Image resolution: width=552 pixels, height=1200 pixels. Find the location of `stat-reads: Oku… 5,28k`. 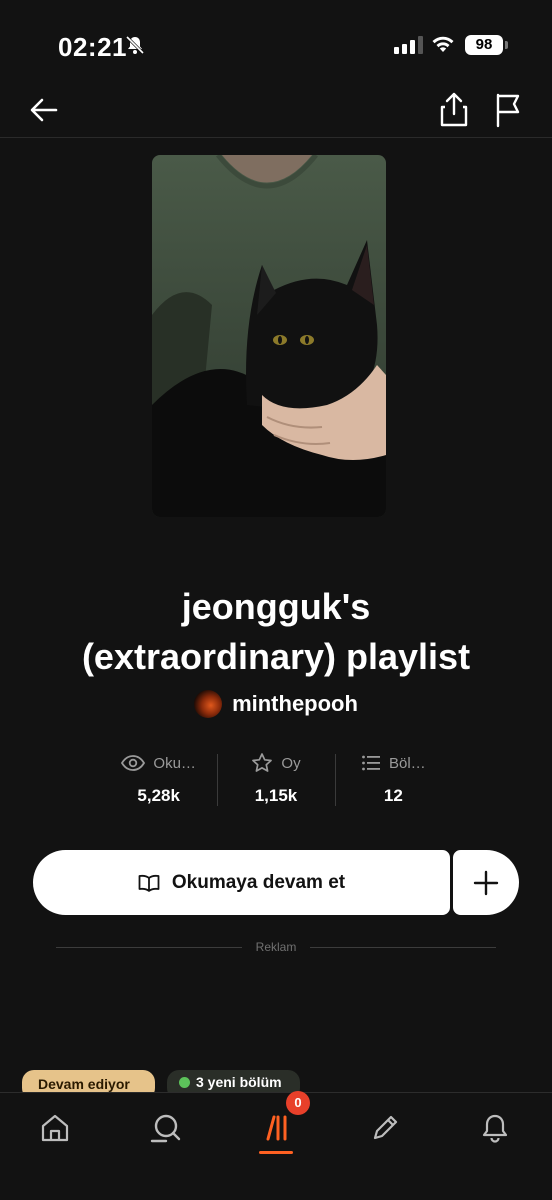

stat-reads: Oku… 5,28k is located at coordinates (158, 780).